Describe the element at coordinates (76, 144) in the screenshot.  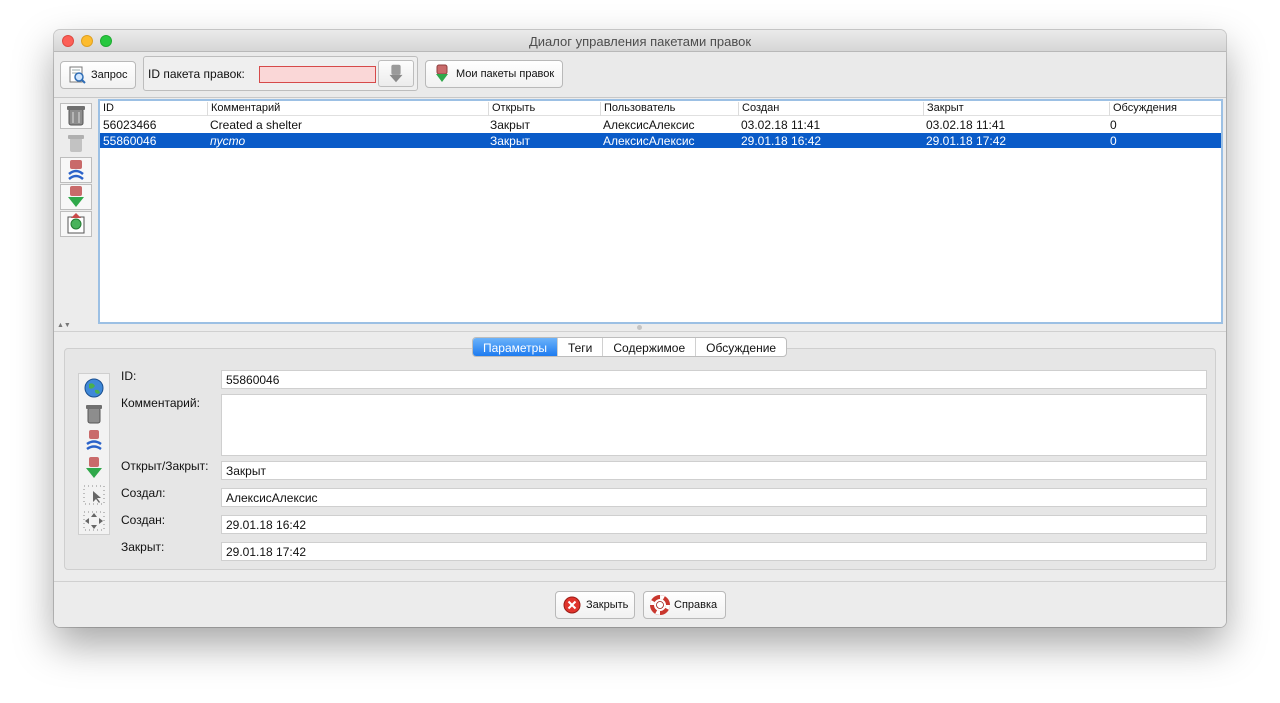
I see `disabled-close-icon` at that location.